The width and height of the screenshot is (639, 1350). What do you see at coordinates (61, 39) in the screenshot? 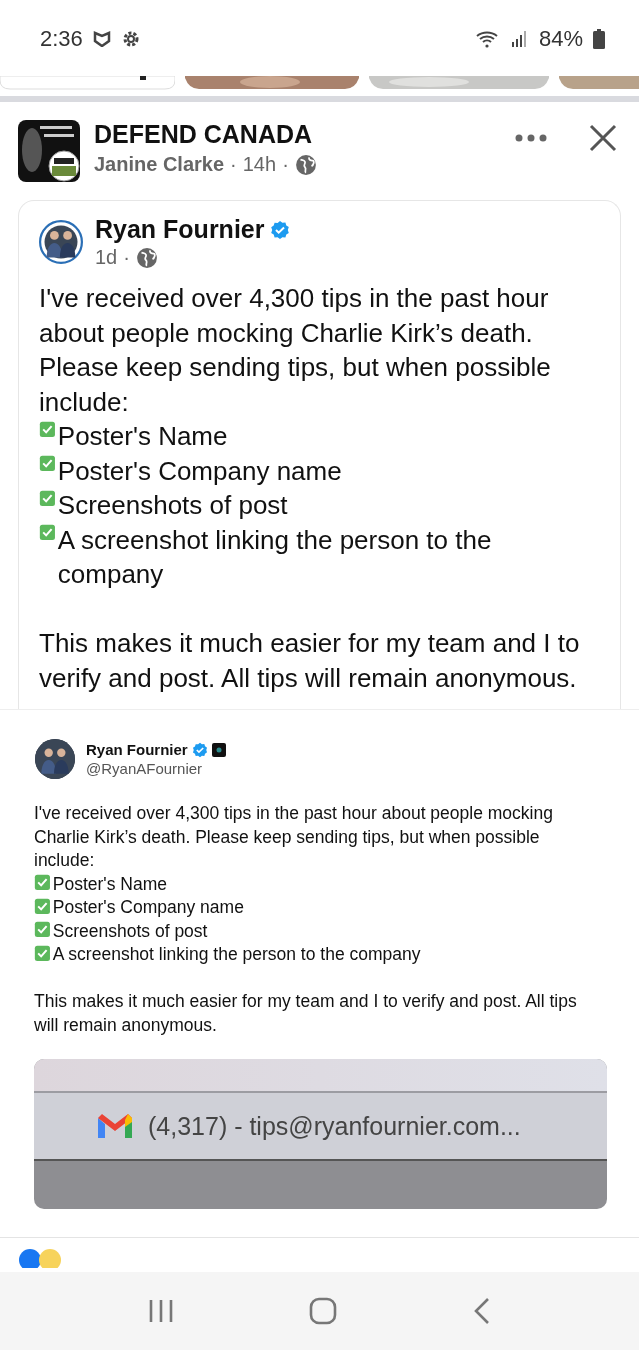
I see `clock: 2:36` at bounding box center [61, 39].